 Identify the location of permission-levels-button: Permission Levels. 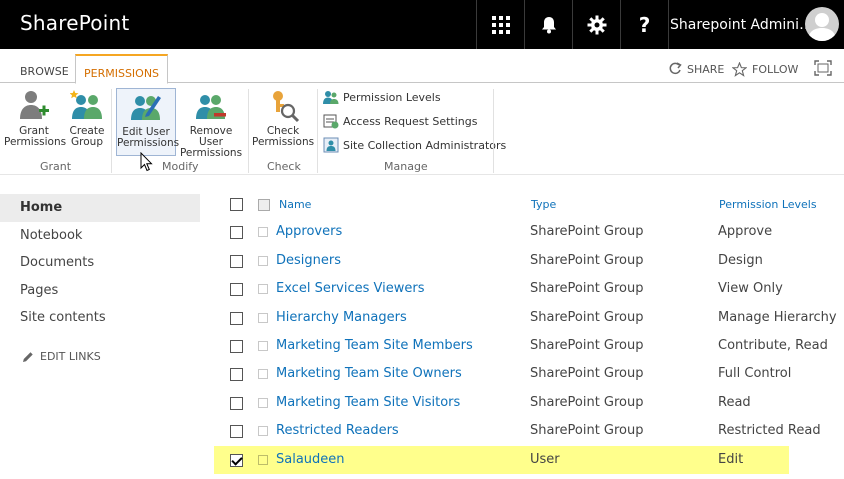
(382, 97).